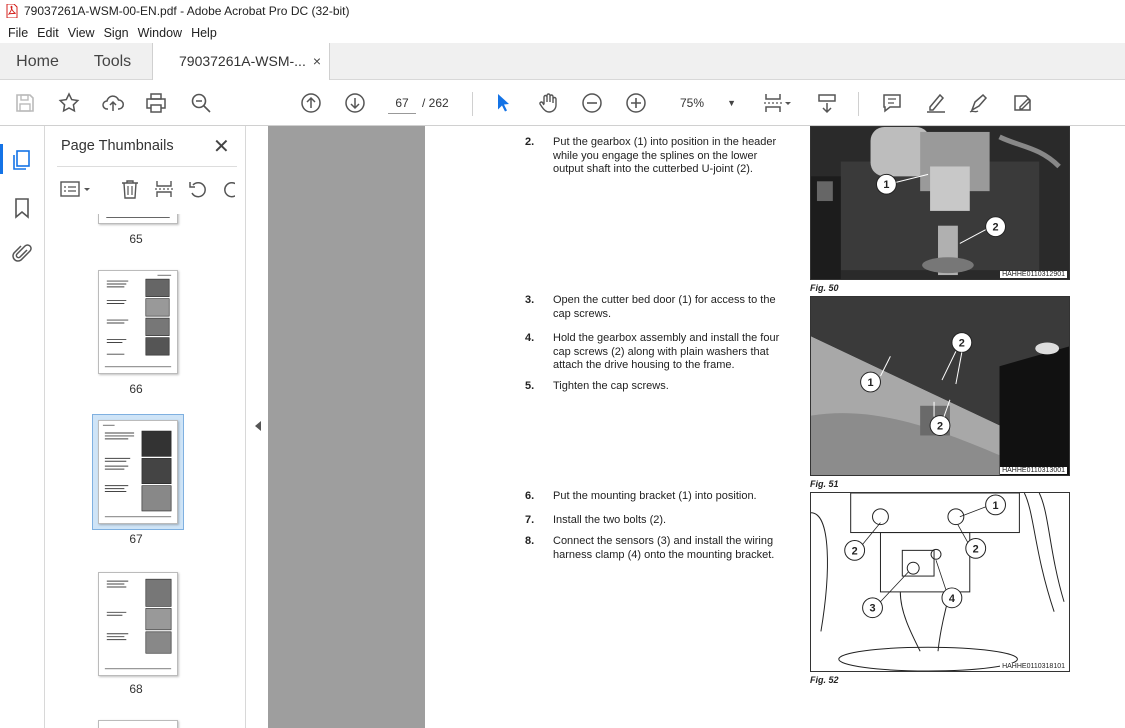 The width and height of the screenshot is (1125, 728). Describe the element at coordinates (530, 541) in the screenshot. I see `step-number: 8.` at that location.